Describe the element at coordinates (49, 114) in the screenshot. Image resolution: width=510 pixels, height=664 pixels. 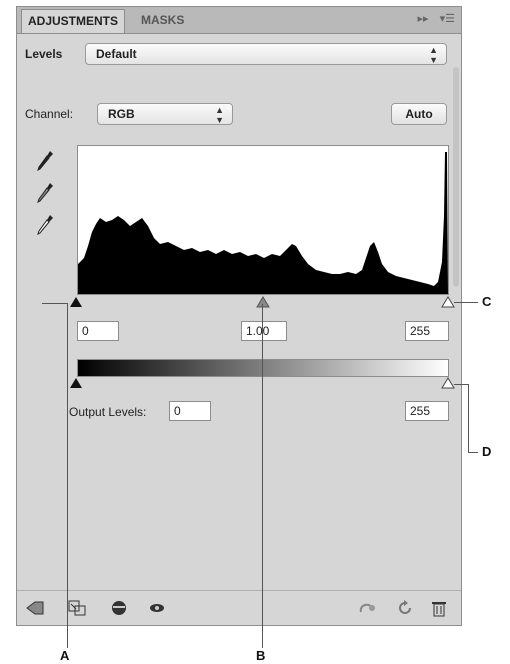
I see `channel-label: Channel:` at that location.